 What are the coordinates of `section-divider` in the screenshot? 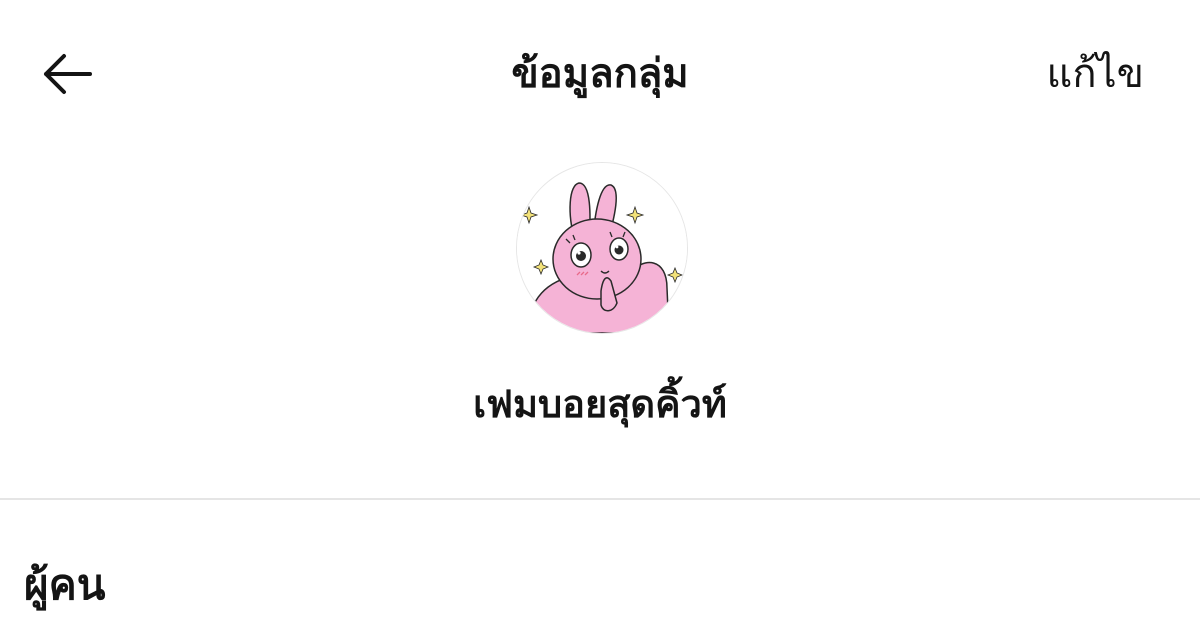 It's located at (600, 499).